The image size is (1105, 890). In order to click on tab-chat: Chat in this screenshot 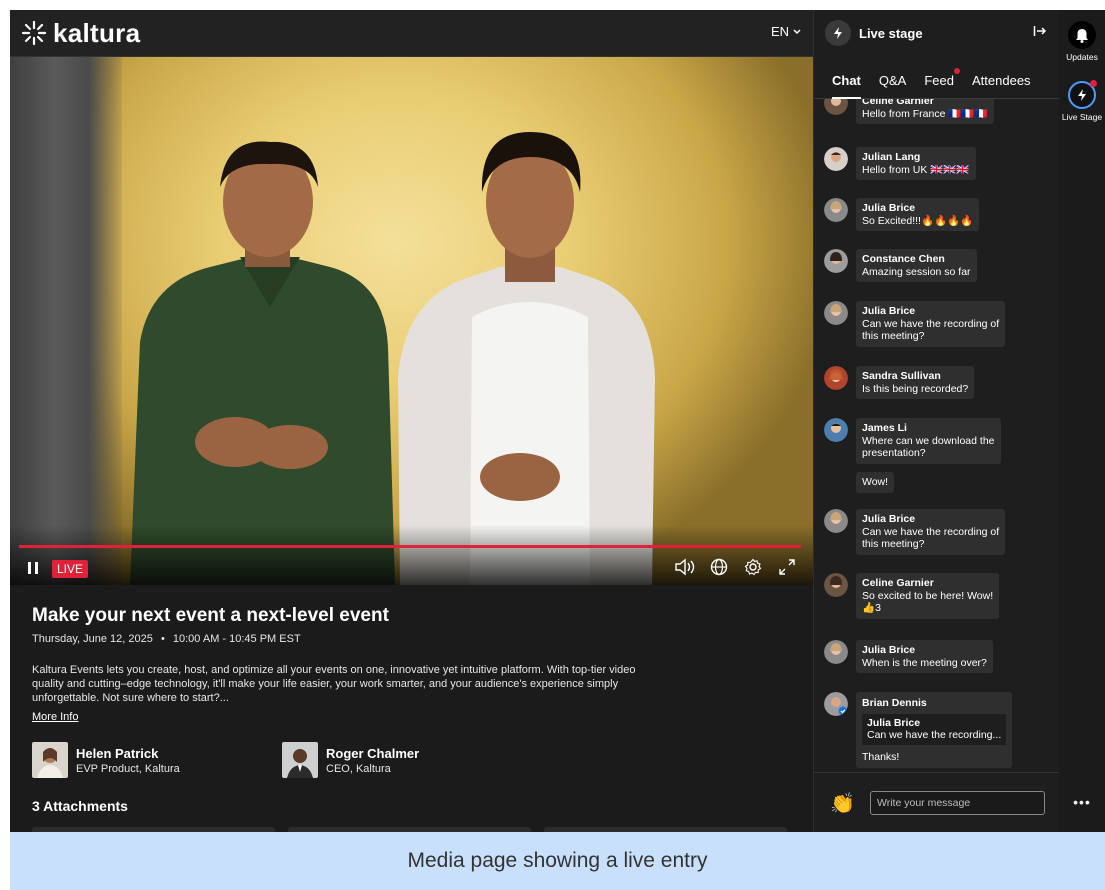, I will do `click(846, 83)`.